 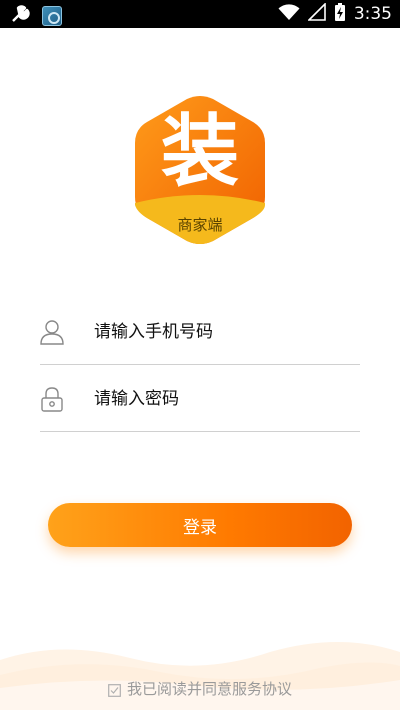 I want to click on app-logo: 装 商家端, so click(x=200, y=170).